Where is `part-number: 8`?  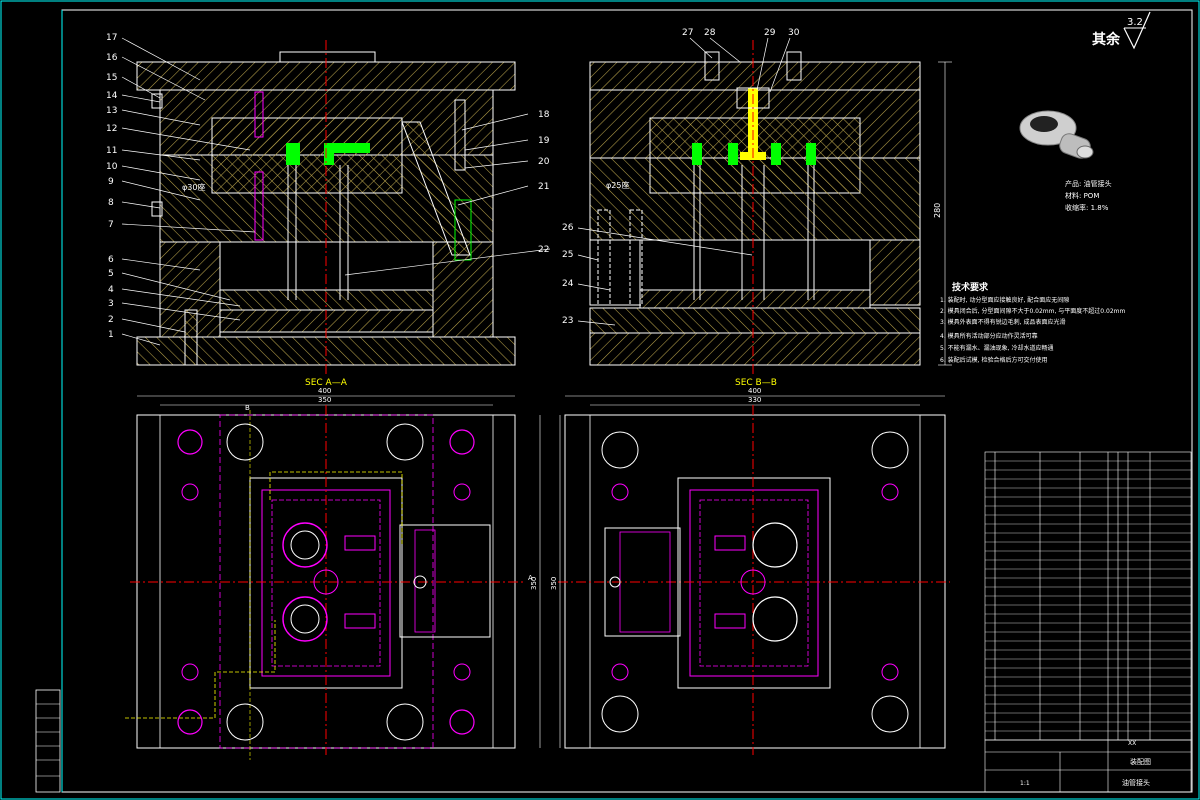
part-number: 8 is located at coordinates (111, 203).